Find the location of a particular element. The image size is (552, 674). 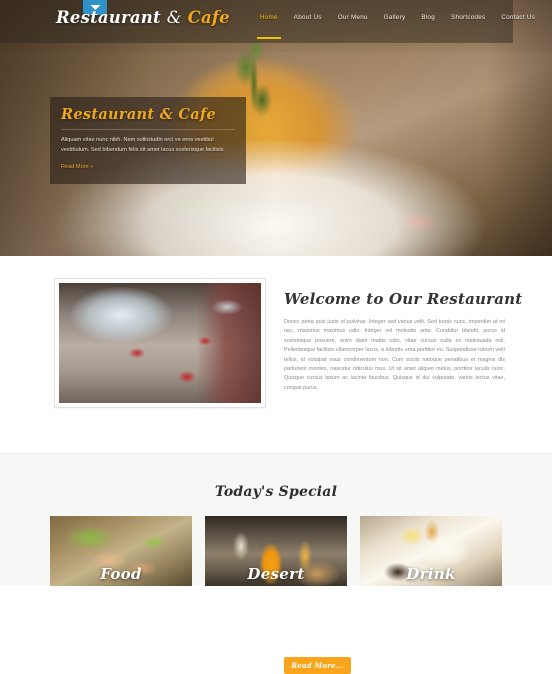

specials-heading: Today's Special is located at coordinates (276, 492).